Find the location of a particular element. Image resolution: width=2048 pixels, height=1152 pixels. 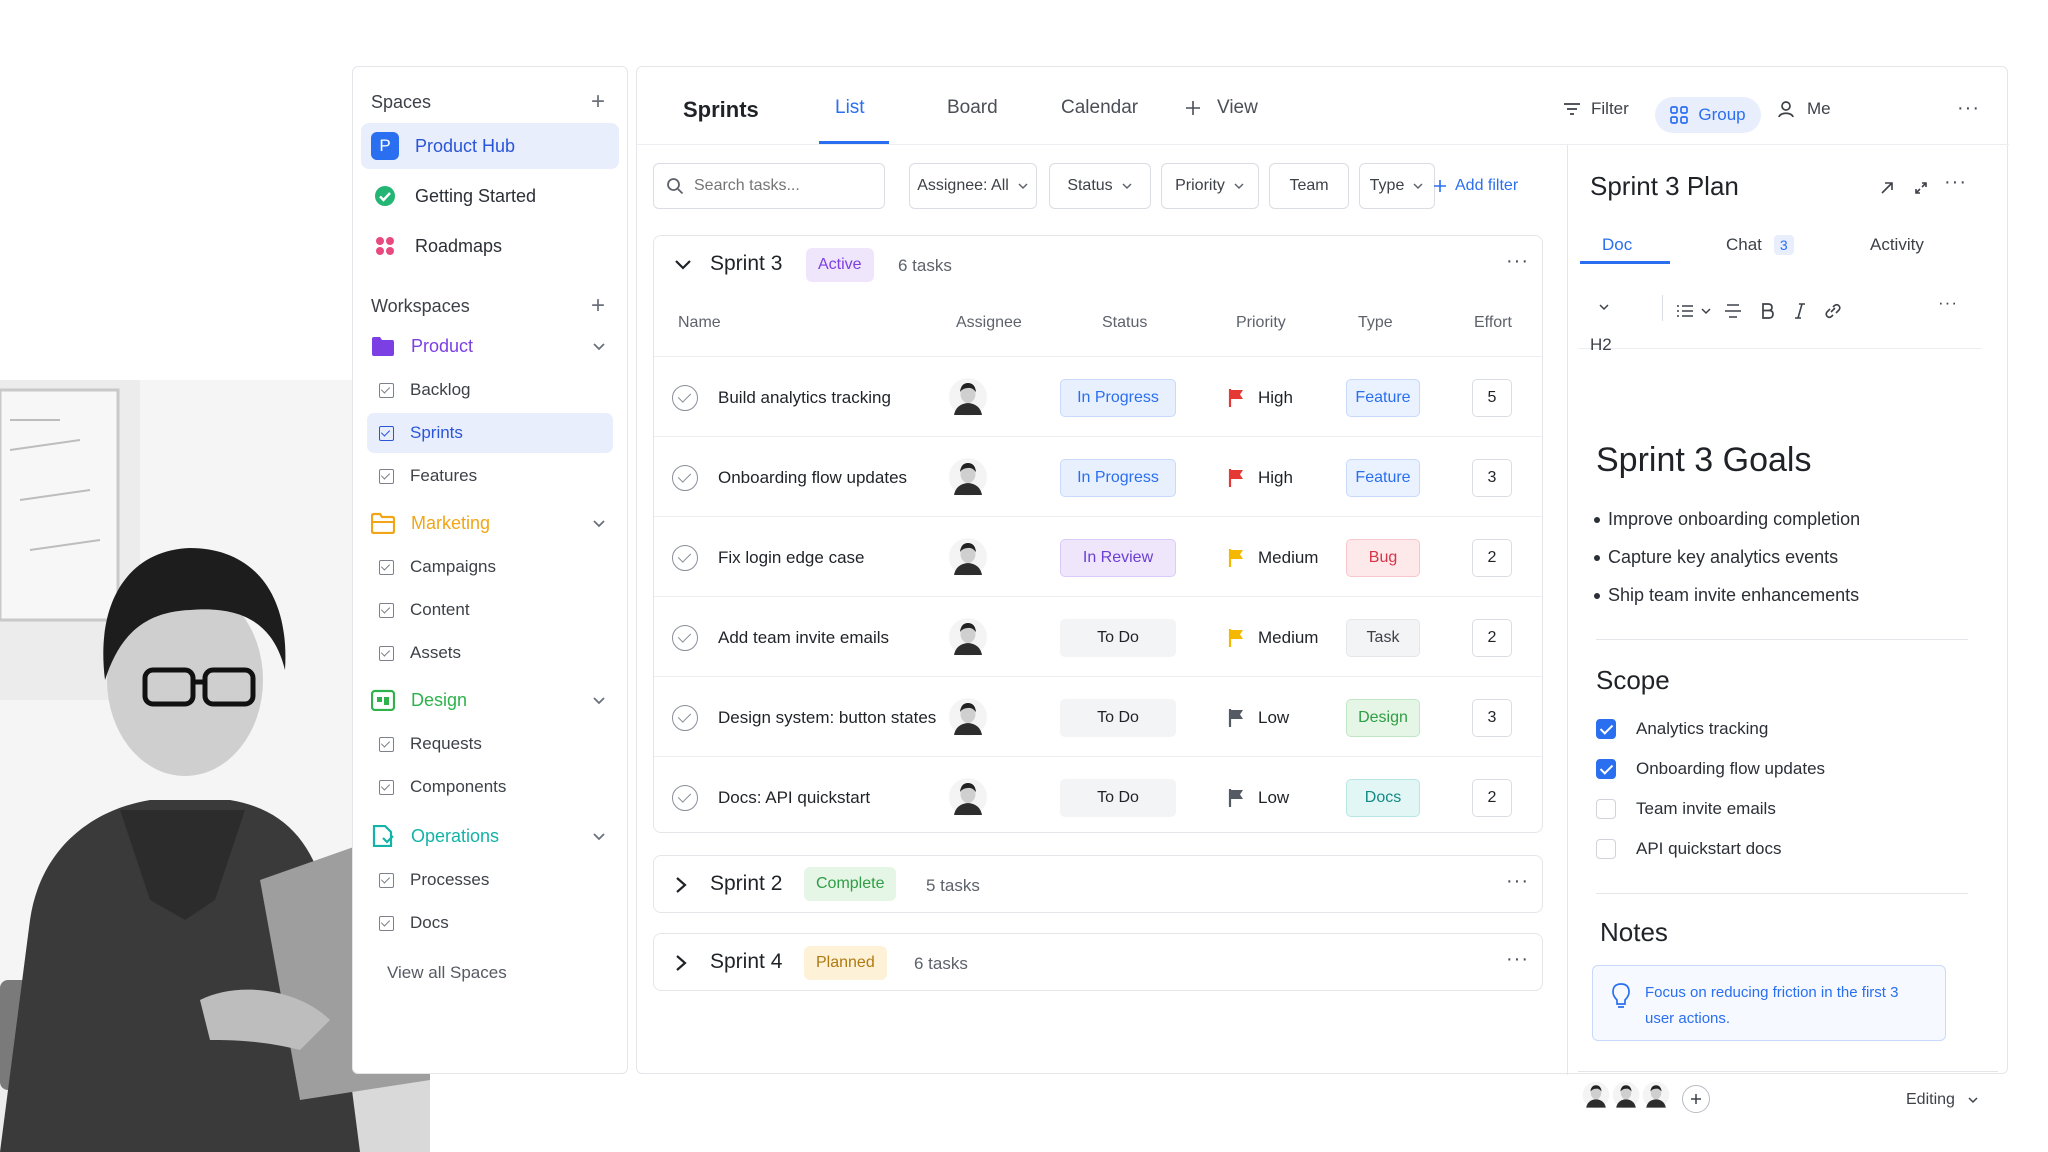

sprint-4-group: Sprint 4 Planned 6 tasks ··· is located at coordinates (1098, 962).